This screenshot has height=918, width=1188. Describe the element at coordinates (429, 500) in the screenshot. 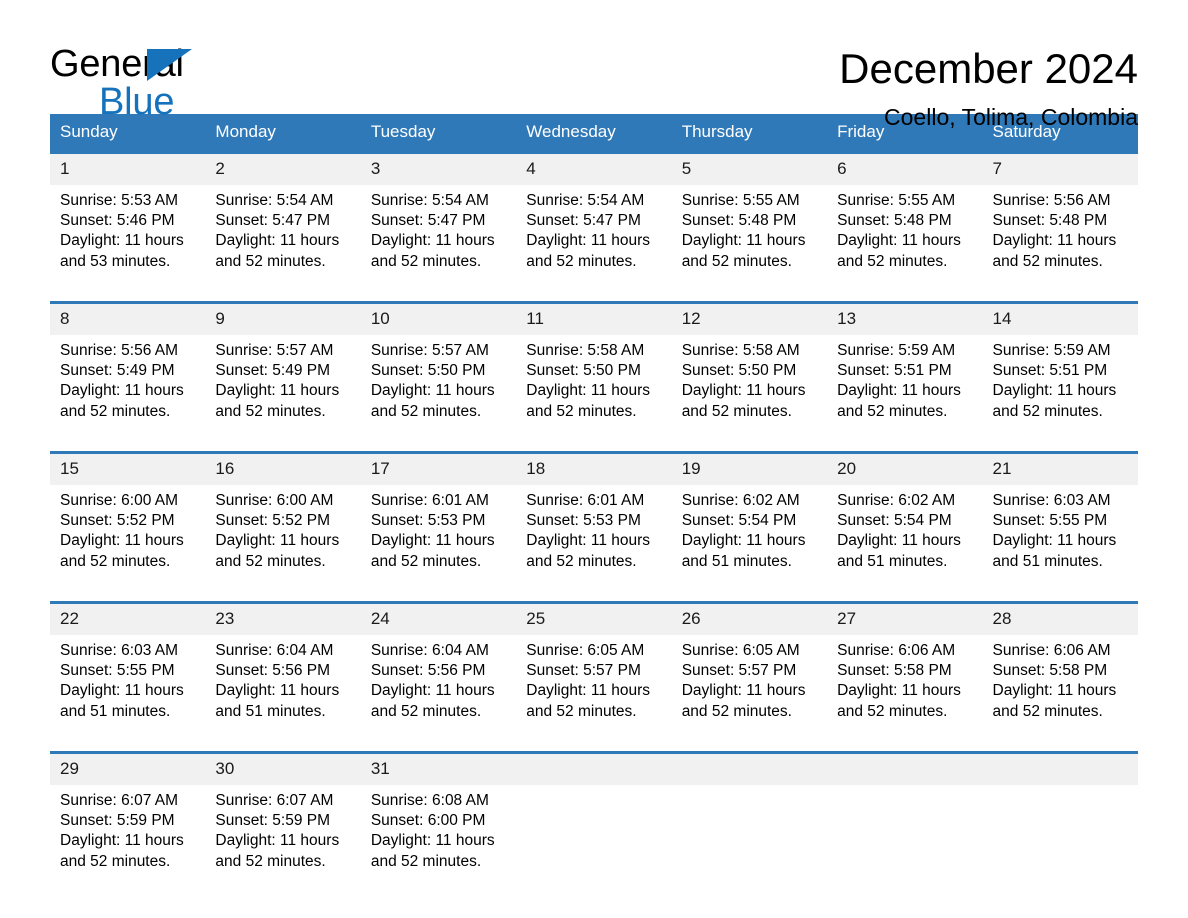

I see `sunrise-text: Sunrise: 6:01 AM` at that location.